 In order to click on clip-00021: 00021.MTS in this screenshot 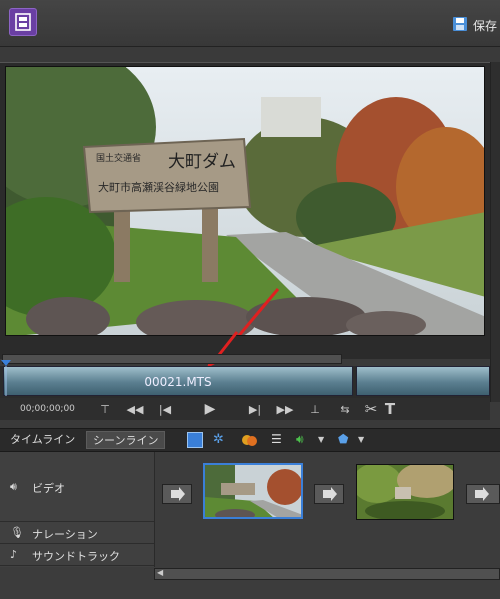, I will do `click(178, 381)`.